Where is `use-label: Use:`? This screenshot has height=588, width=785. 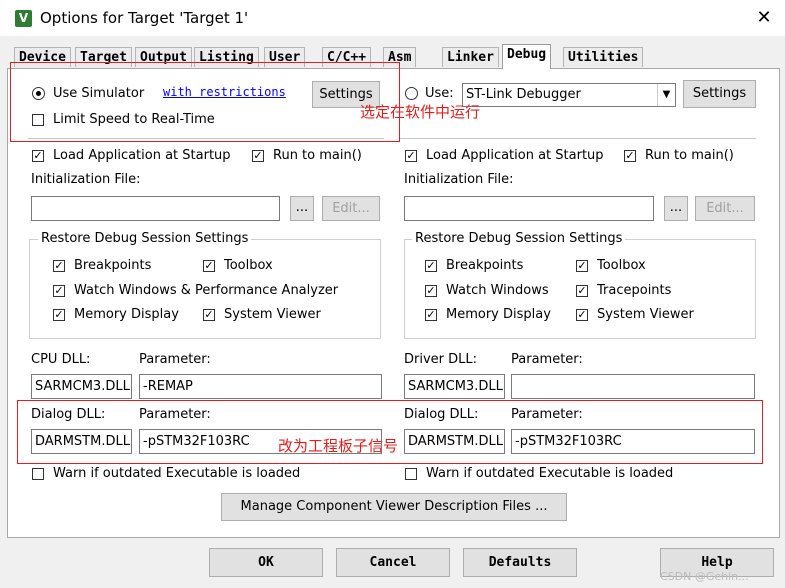 use-label: Use: is located at coordinates (439, 93).